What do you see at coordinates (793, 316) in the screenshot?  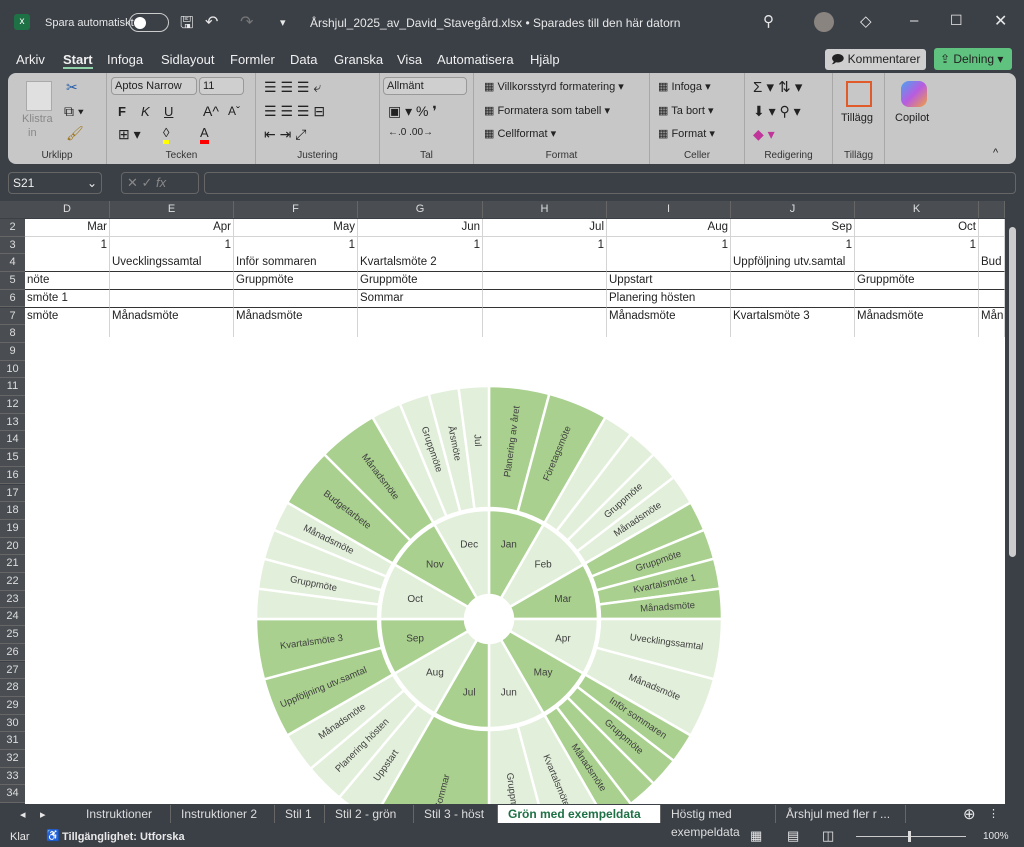 I see `cell: Kvartalsmöte 3` at bounding box center [793, 316].